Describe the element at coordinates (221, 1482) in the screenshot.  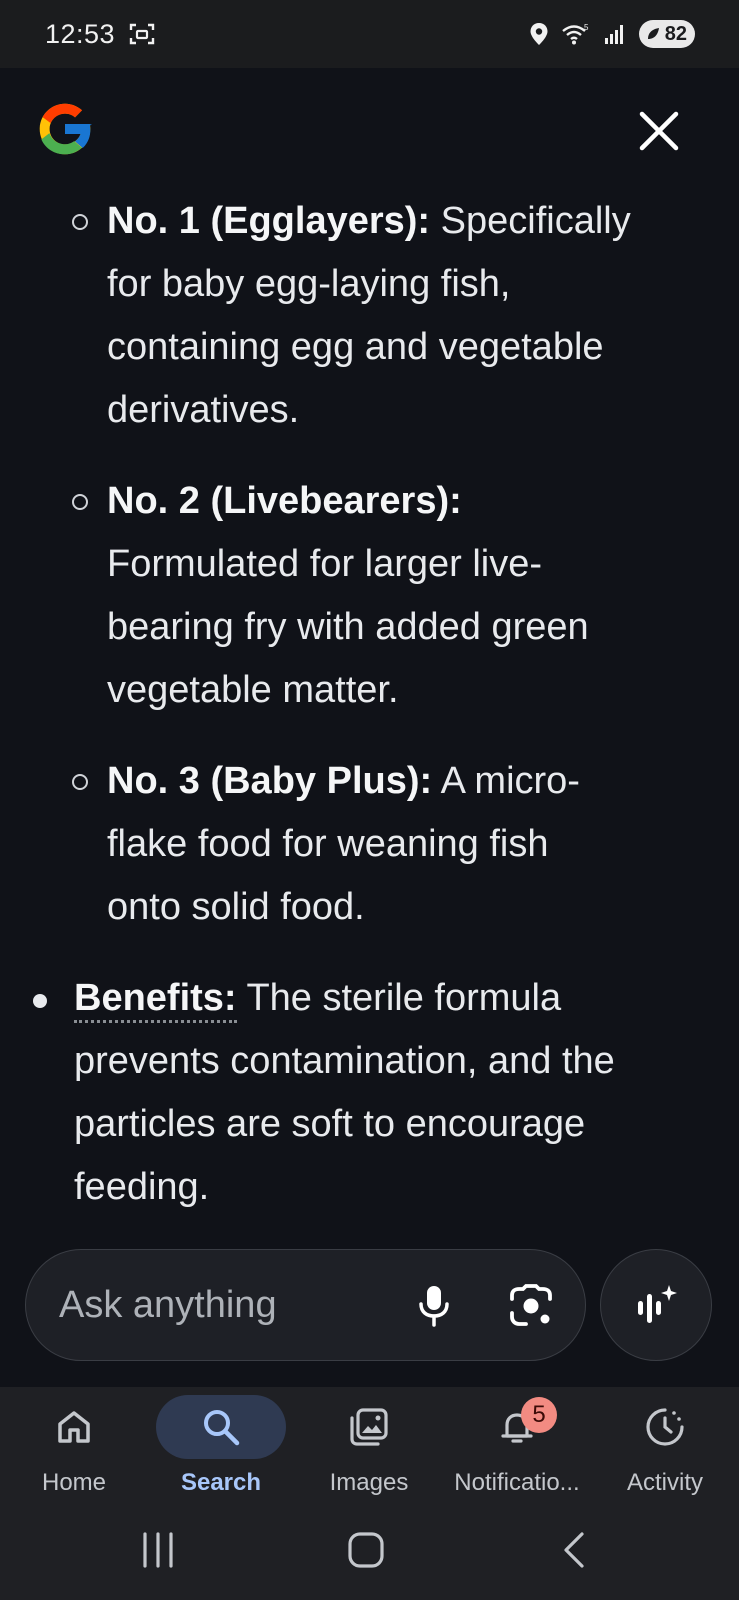
I see `nav-label-search: Search` at that location.